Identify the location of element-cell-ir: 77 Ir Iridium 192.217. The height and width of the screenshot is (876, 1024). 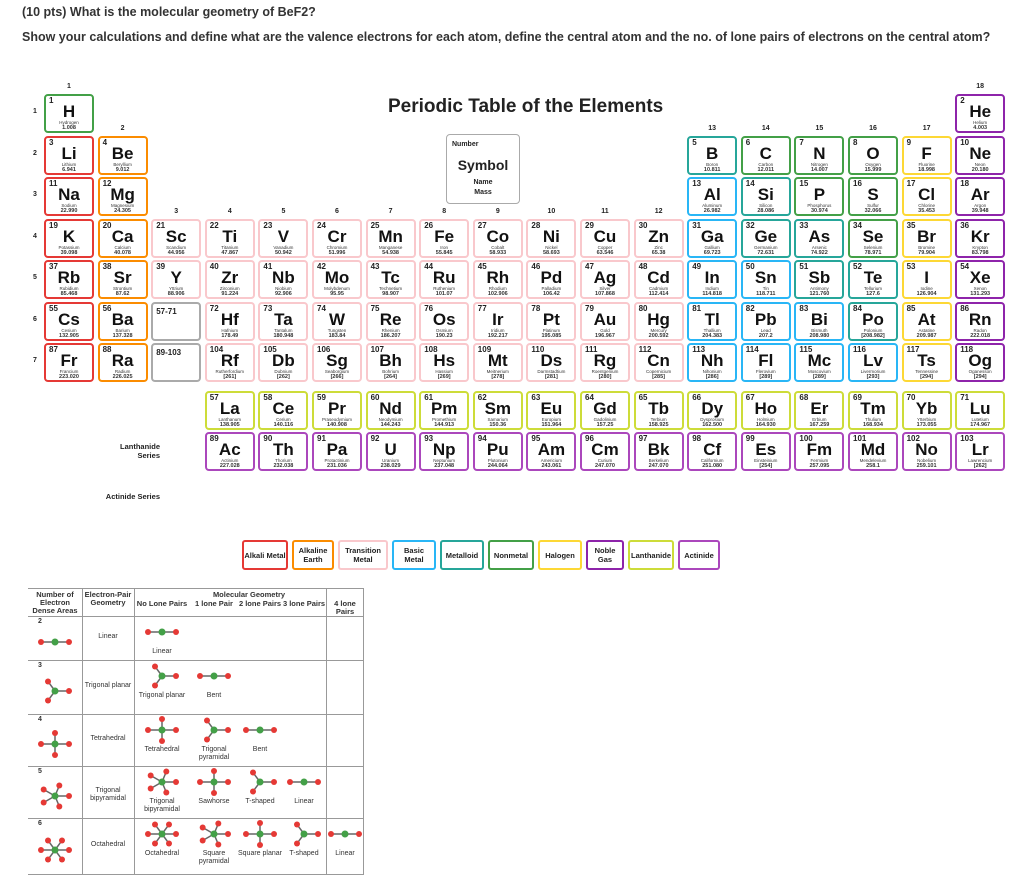
(497, 321).